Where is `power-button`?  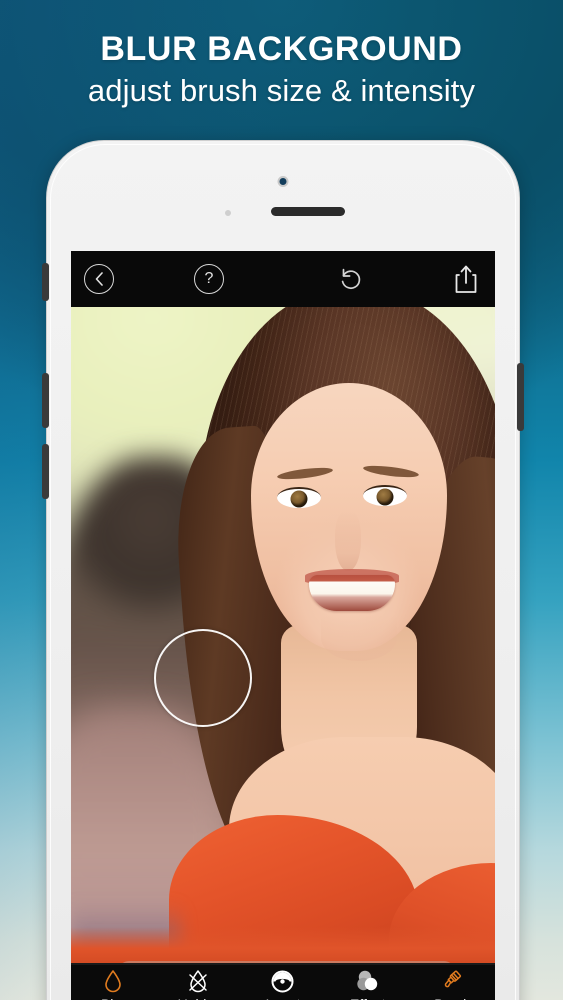
power-button is located at coordinates (520, 397).